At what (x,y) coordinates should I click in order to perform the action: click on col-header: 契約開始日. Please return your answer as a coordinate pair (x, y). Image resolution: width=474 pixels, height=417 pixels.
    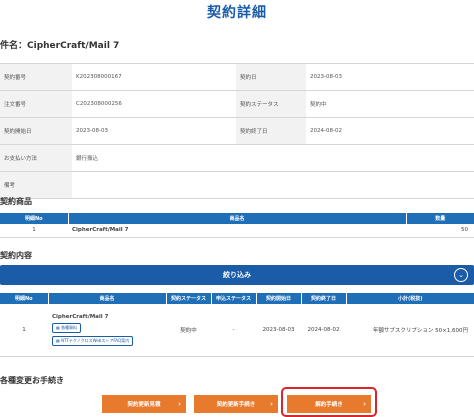
    Looking at the image, I should click on (279, 298).